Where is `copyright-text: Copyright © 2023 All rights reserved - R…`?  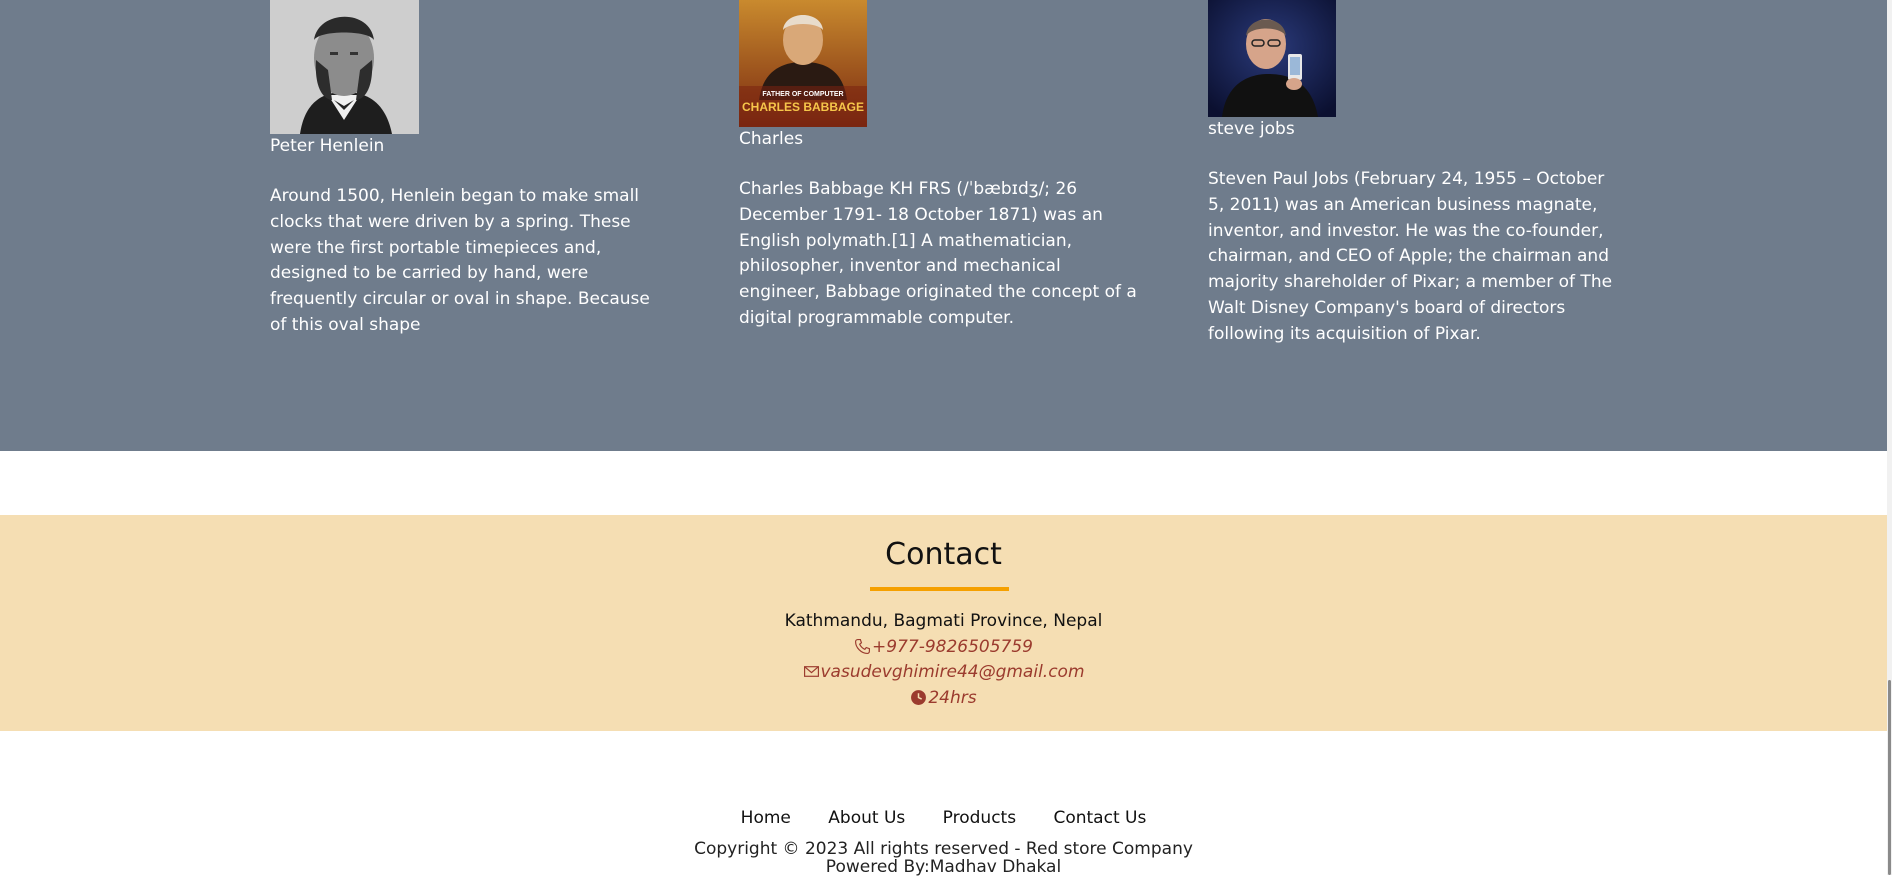 copyright-text: Copyright © 2023 All rights reserved - R… is located at coordinates (943, 849).